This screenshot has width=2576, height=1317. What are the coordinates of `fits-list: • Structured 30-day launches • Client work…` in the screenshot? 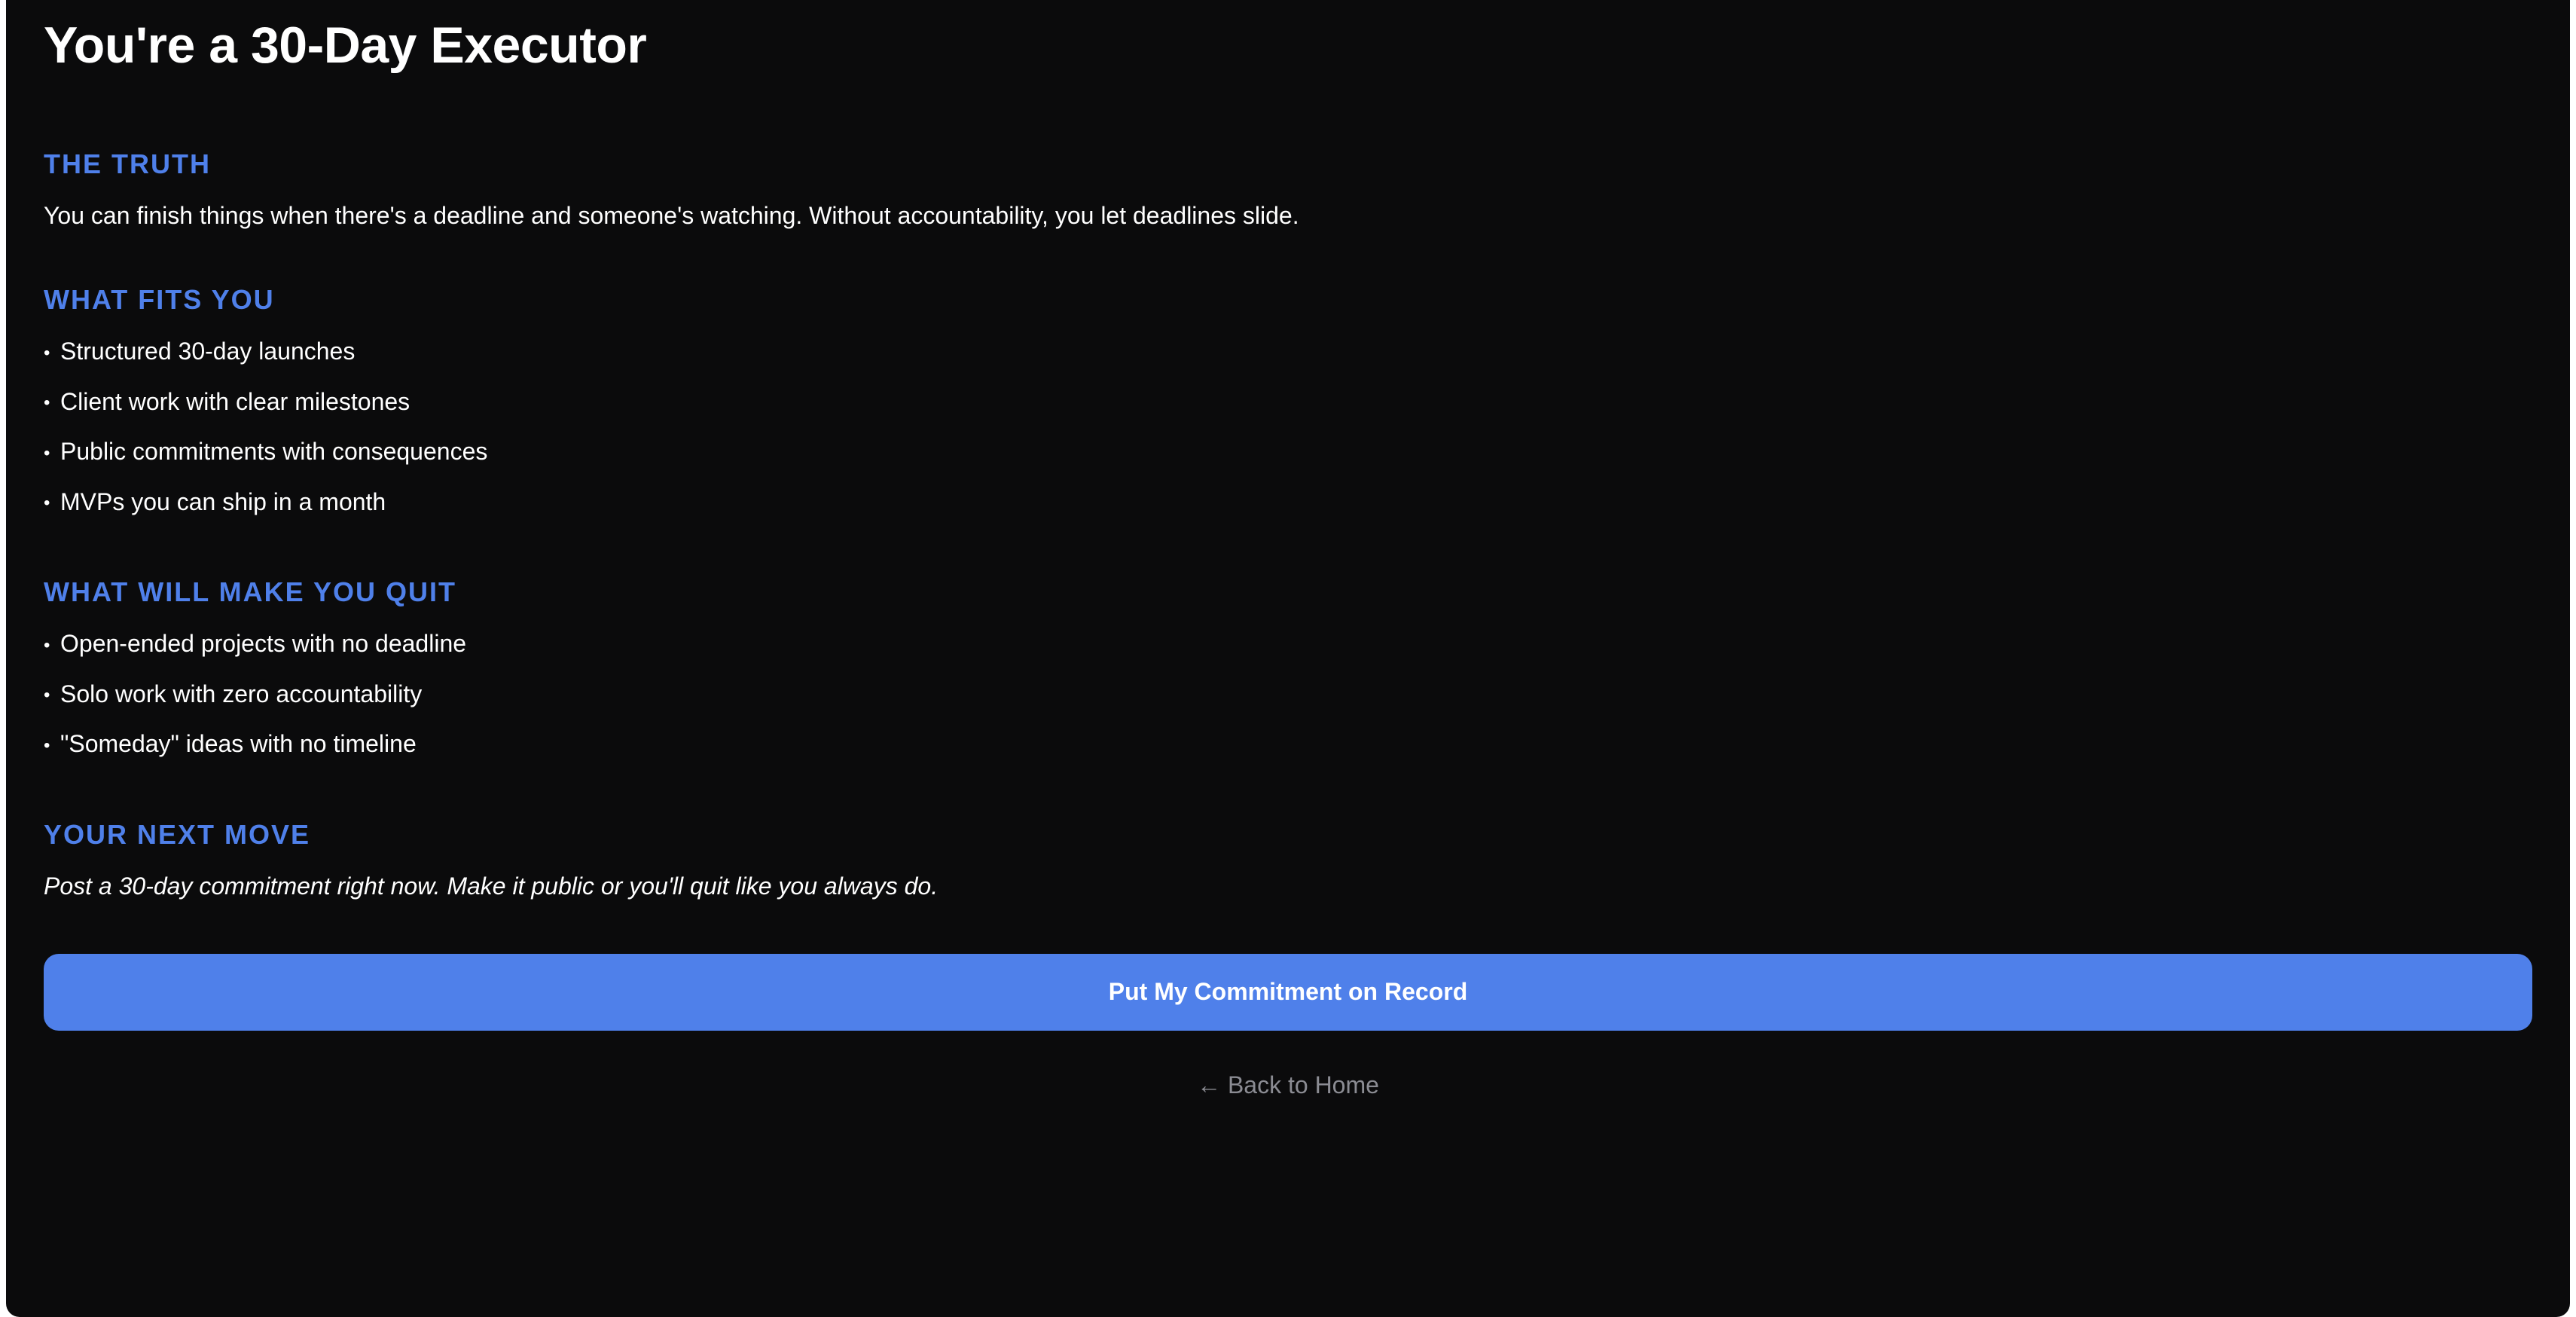 It's located at (1288, 427).